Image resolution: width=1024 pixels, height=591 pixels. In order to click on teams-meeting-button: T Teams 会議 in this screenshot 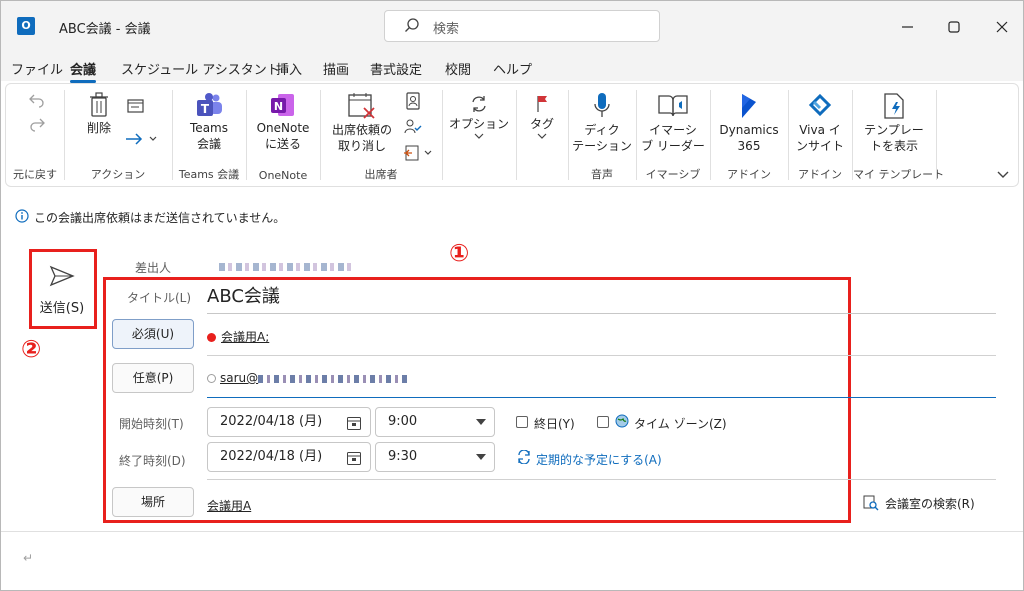, I will do `click(209, 122)`.